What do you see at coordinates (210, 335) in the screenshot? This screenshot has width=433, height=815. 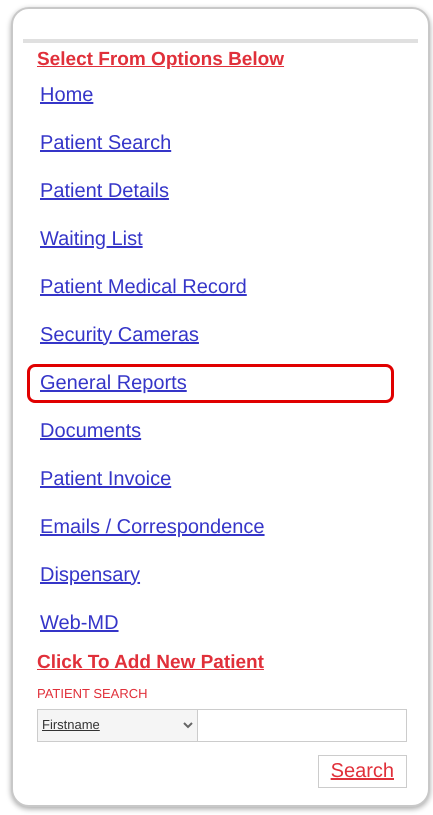 I see `menu-link: Security Cameras` at bounding box center [210, 335].